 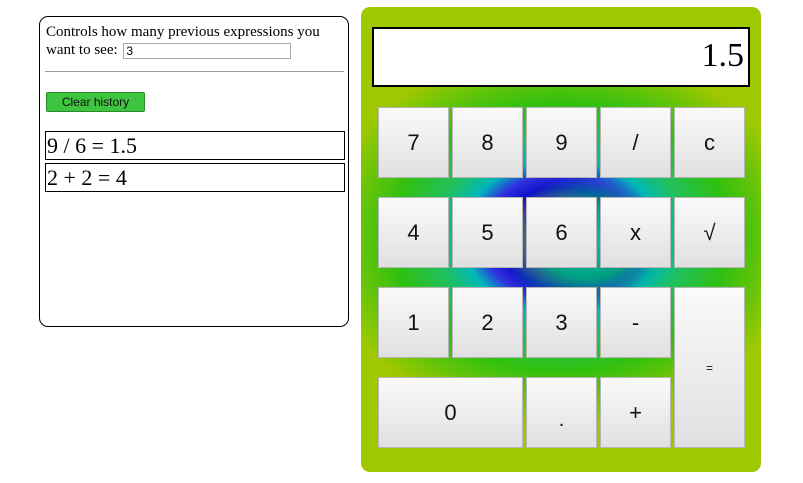 What do you see at coordinates (709, 142) in the screenshot?
I see `clear-key: c` at bounding box center [709, 142].